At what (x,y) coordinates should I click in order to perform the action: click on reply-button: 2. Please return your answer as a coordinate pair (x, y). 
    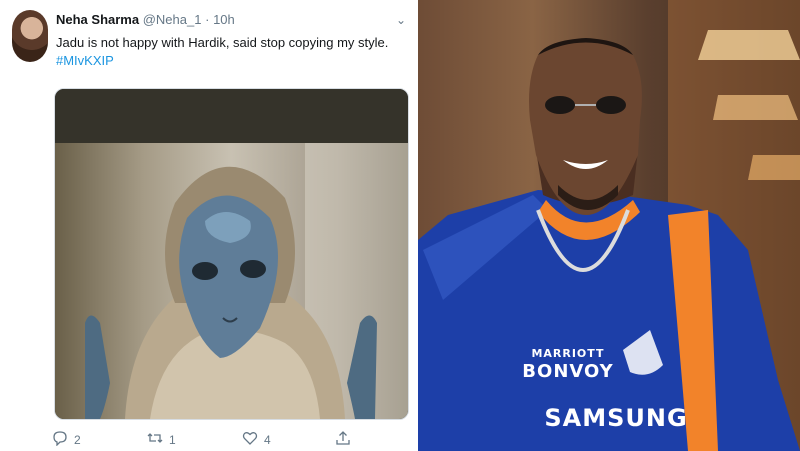
    Looking at the image, I should click on (66, 439).